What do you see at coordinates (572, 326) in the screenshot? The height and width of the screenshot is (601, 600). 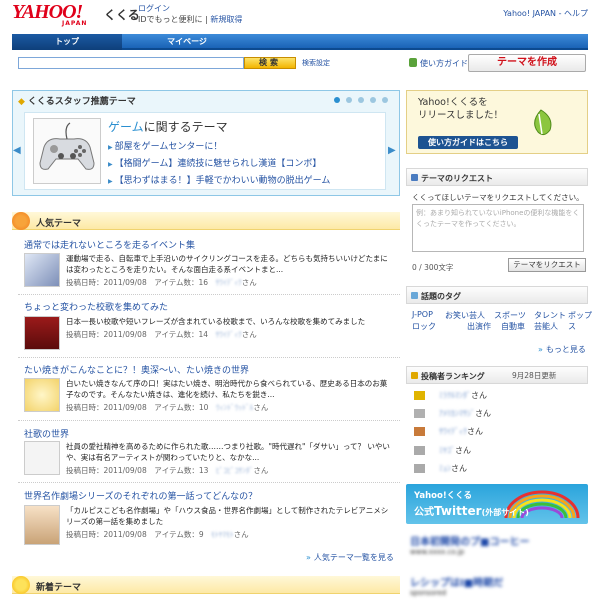 I see `tag-link: ス` at bounding box center [572, 326].